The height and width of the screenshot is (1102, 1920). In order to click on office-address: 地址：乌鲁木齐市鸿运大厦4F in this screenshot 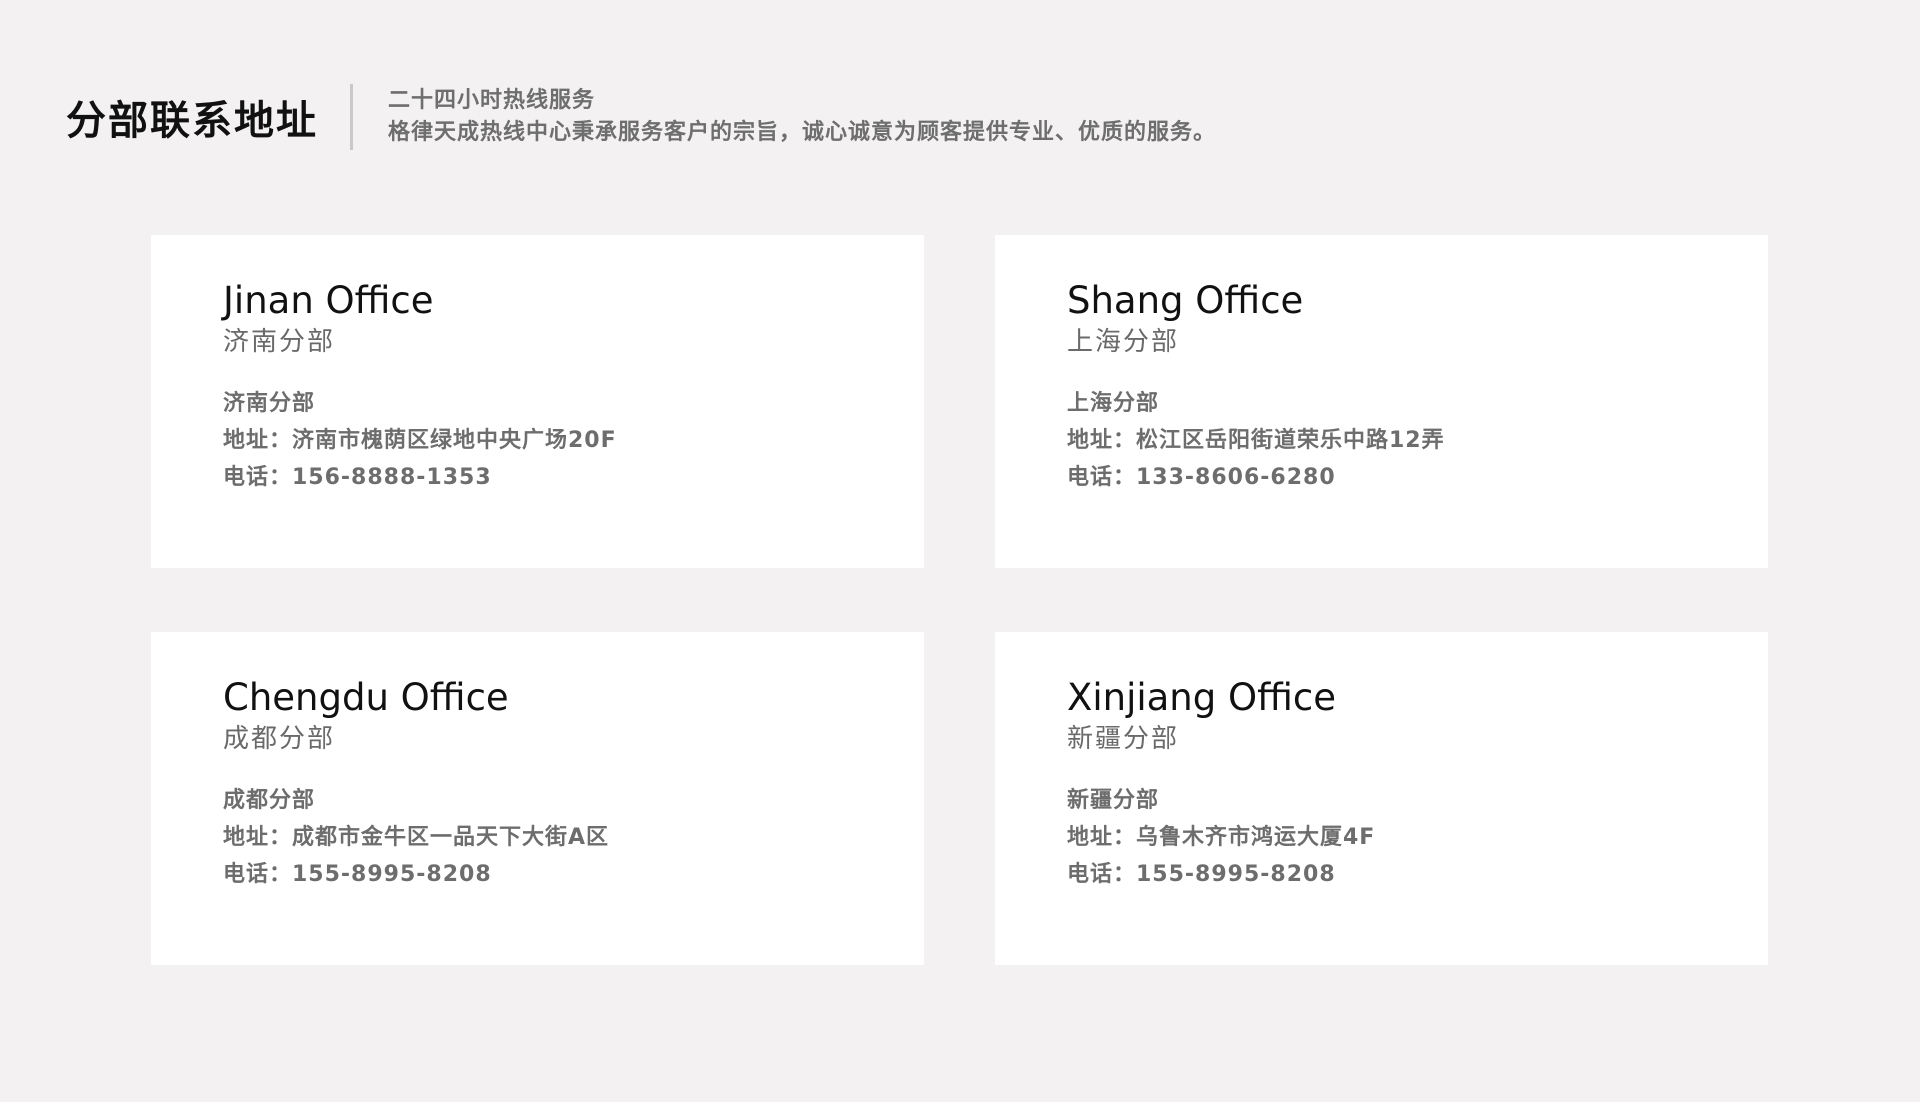, I will do `click(1221, 837)`.